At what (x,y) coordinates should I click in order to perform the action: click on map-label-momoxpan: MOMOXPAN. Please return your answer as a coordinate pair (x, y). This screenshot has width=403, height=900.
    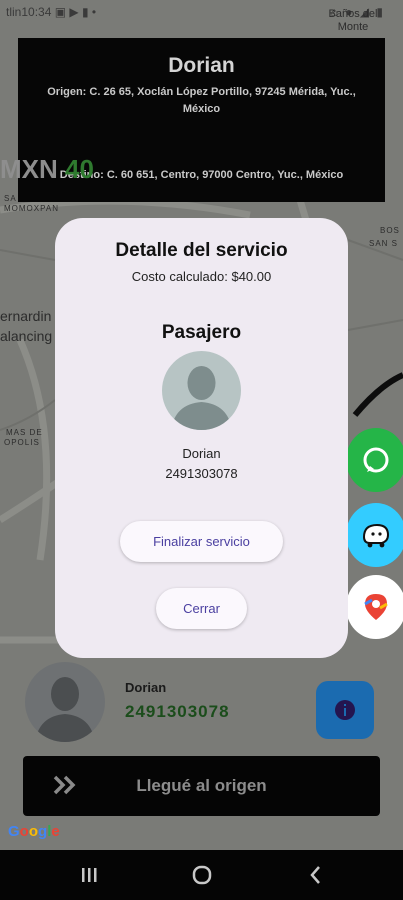
    Looking at the image, I should click on (31, 208).